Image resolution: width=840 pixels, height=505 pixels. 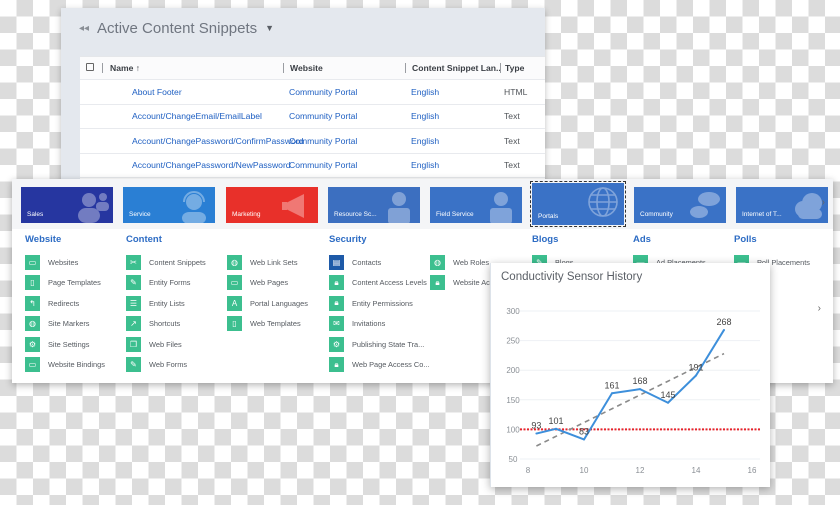 I want to click on nav-group-heading, so click(x=267, y=243).